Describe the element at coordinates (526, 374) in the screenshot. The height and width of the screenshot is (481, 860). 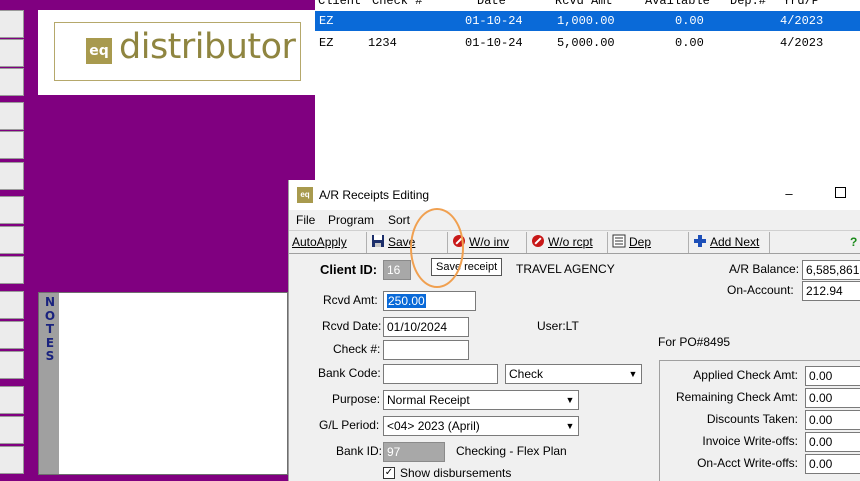
I see `payment-type-value: Check` at that location.